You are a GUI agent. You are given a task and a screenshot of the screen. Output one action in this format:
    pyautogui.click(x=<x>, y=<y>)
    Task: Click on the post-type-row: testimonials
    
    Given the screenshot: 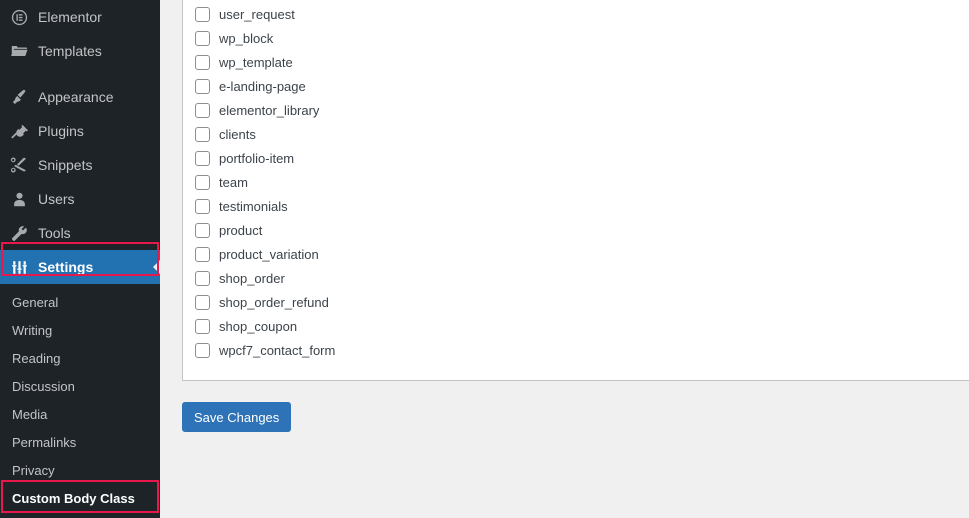 What is the action you would take?
    pyautogui.click(x=265, y=206)
    